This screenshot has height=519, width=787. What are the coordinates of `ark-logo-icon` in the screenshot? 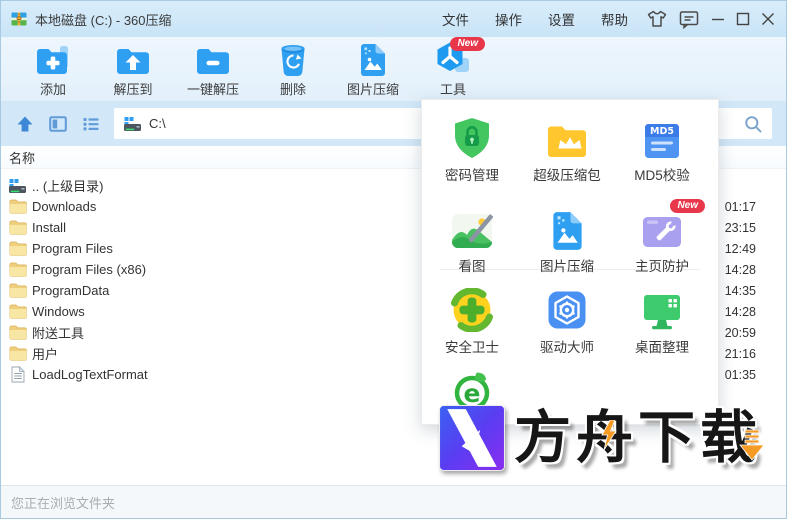 It's located at (472, 438).